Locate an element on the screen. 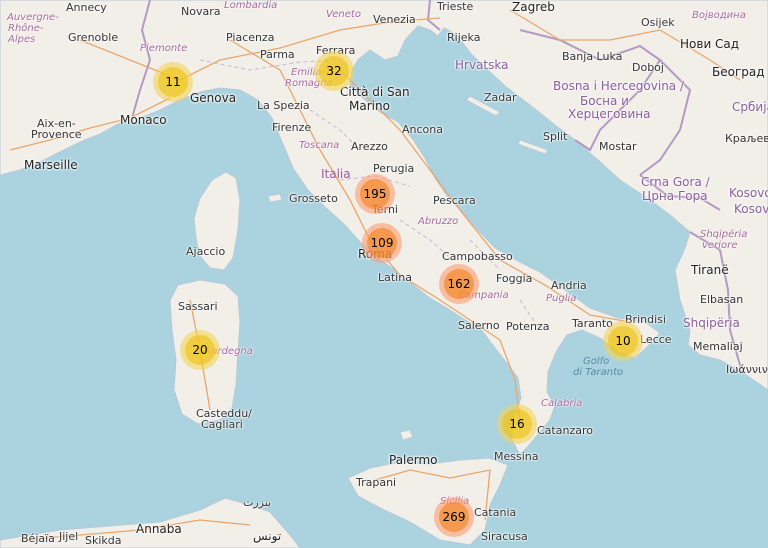  marker-cluster-sicilia: 269 is located at coordinates (454, 517).